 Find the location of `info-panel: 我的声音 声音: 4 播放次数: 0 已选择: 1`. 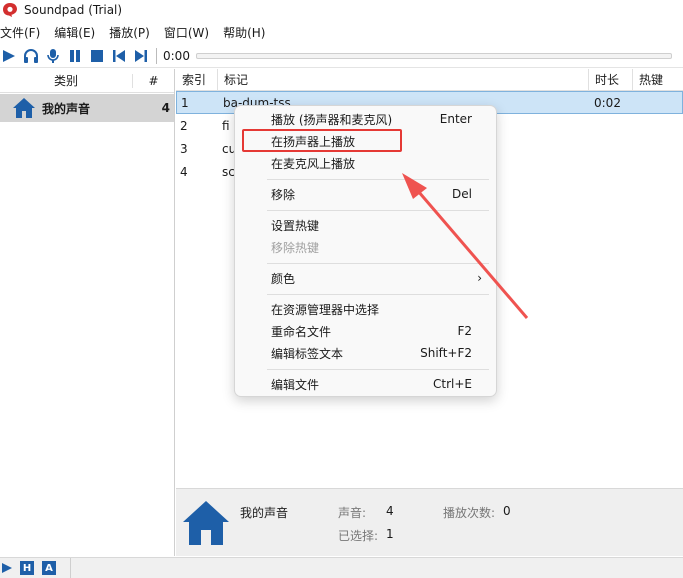

info-panel: 我的声音 声音: 4 播放次数: 0 已选择: 1 is located at coordinates (429, 522).